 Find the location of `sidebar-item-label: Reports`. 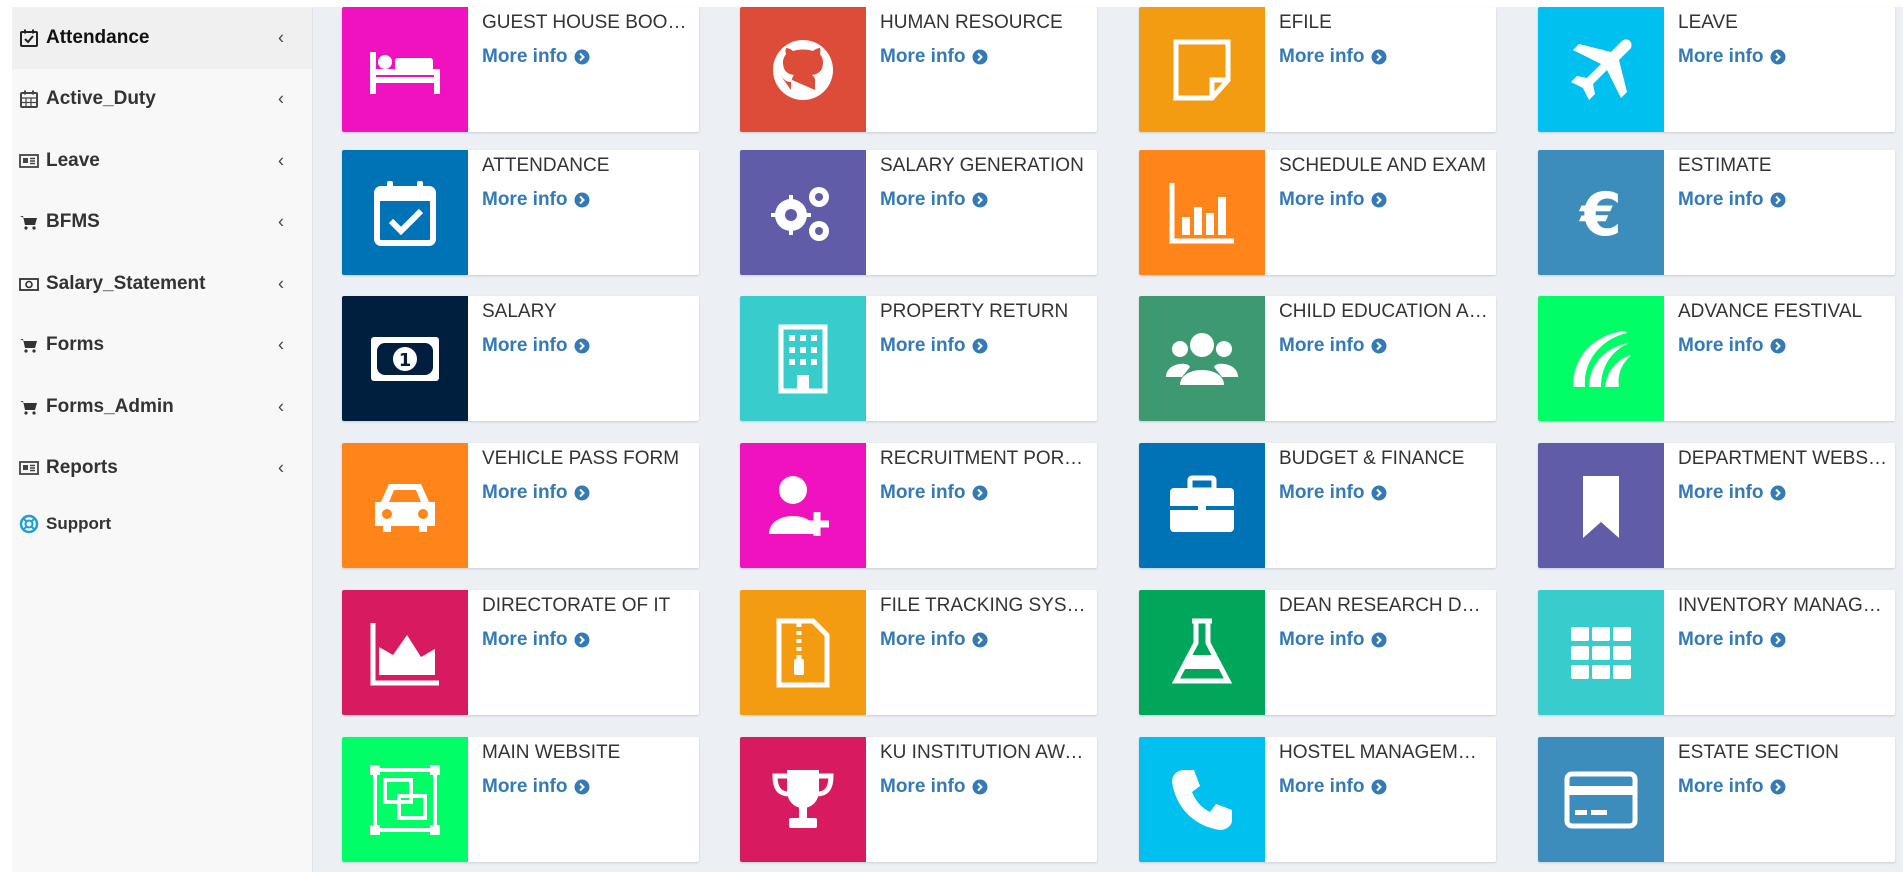

sidebar-item-label: Reports is located at coordinates (82, 468).